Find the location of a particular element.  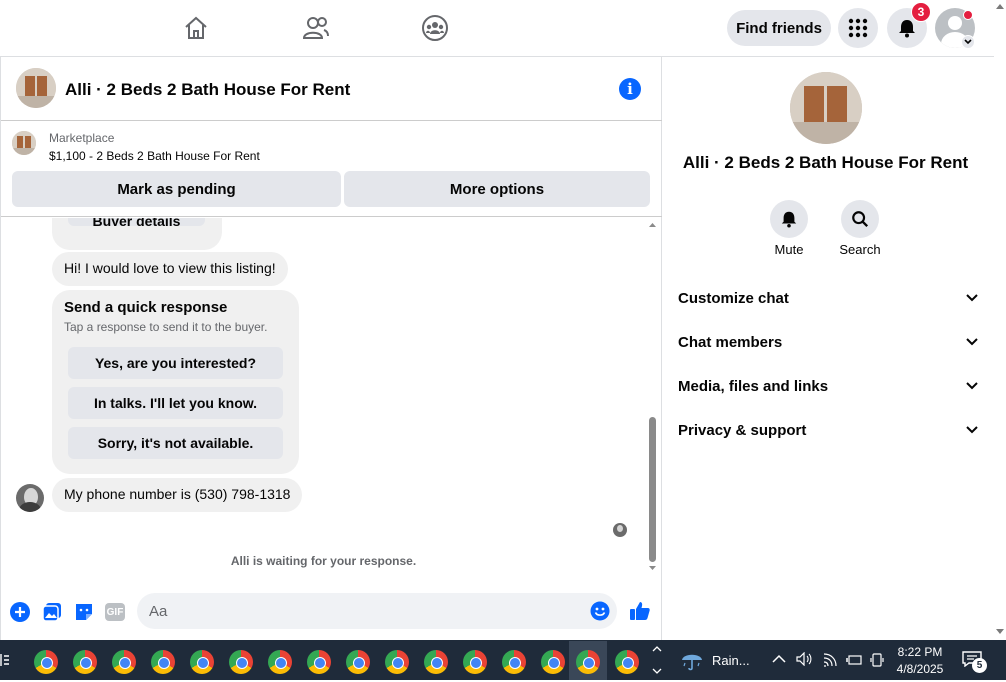

menu-grid-button is located at coordinates (858, 28).